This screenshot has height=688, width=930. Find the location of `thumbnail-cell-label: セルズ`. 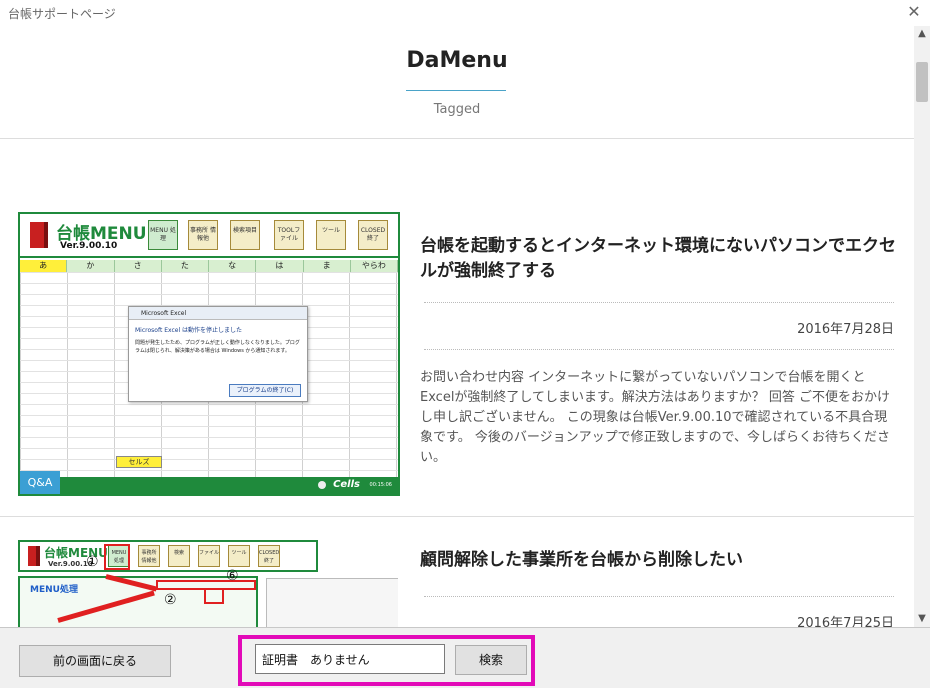

thumbnail-cell-label: セルズ is located at coordinates (139, 462).